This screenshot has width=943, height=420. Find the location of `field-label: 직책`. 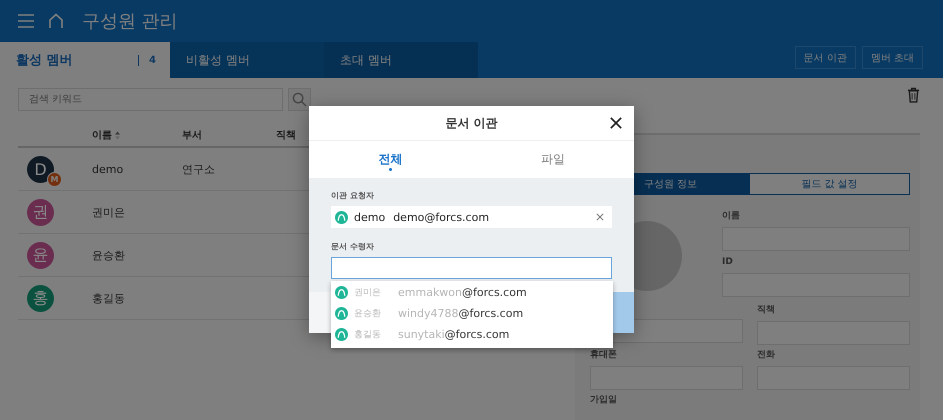

field-label: 직책 is located at coordinates (766, 310).